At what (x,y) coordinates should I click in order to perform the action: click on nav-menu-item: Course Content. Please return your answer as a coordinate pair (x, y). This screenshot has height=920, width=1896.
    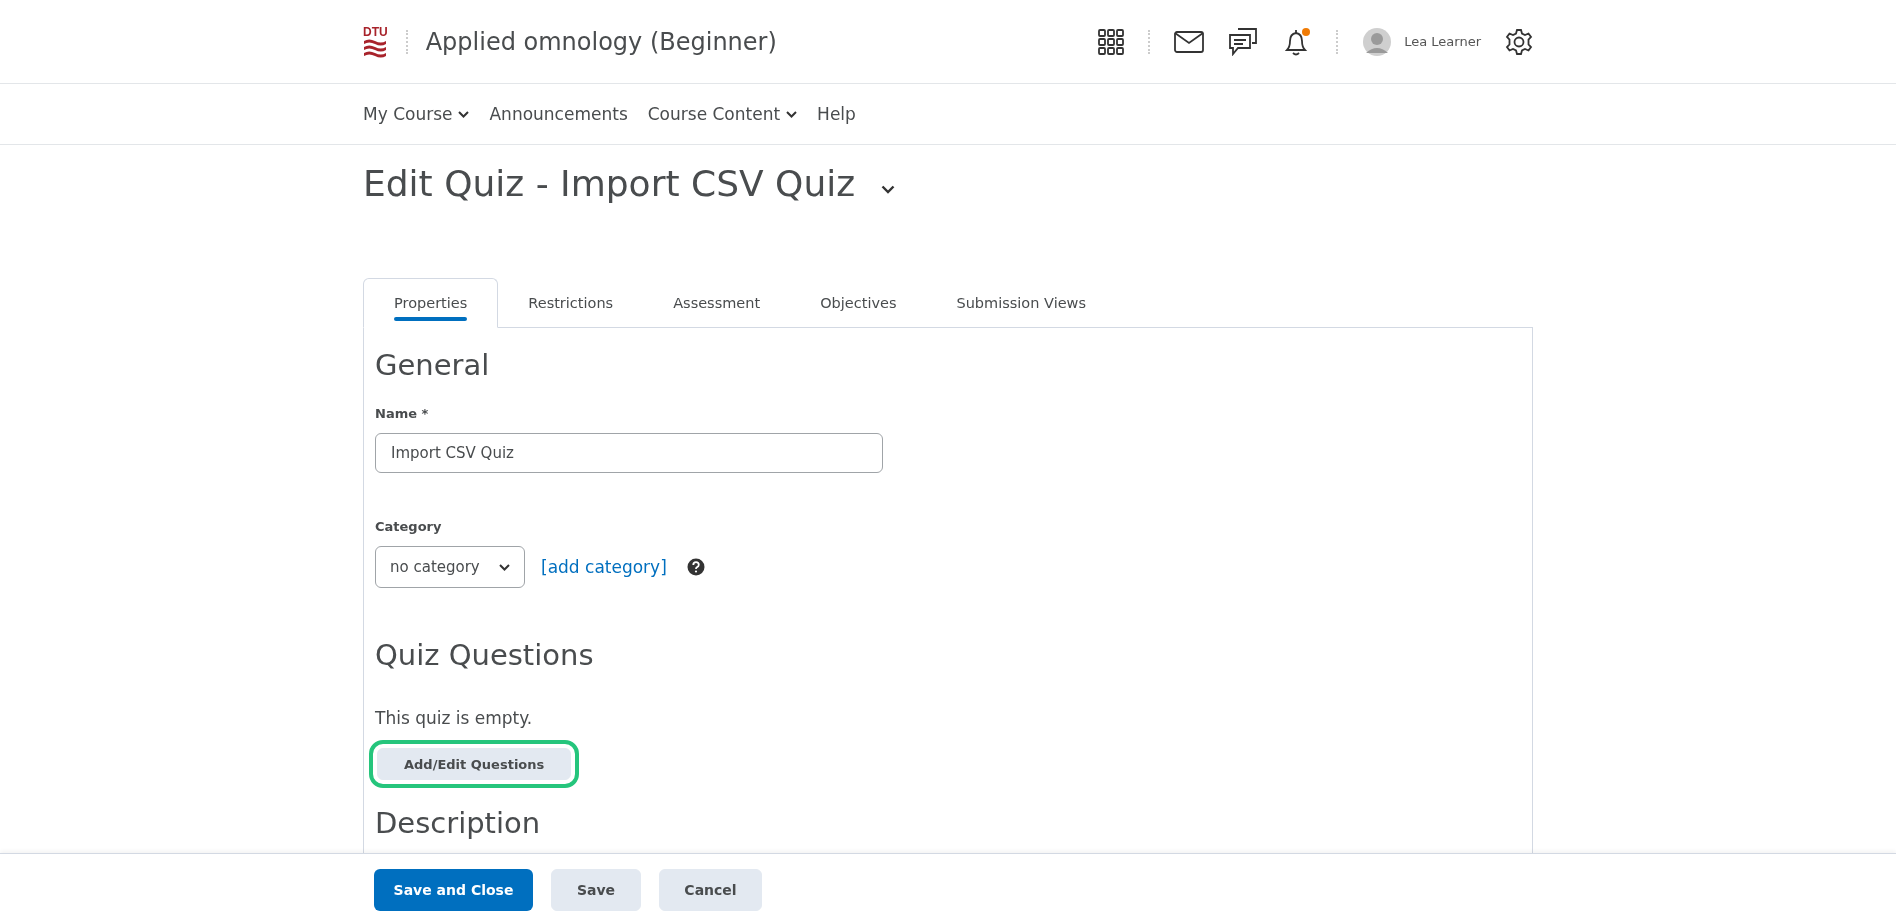
    Looking at the image, I should click on (722, 114).